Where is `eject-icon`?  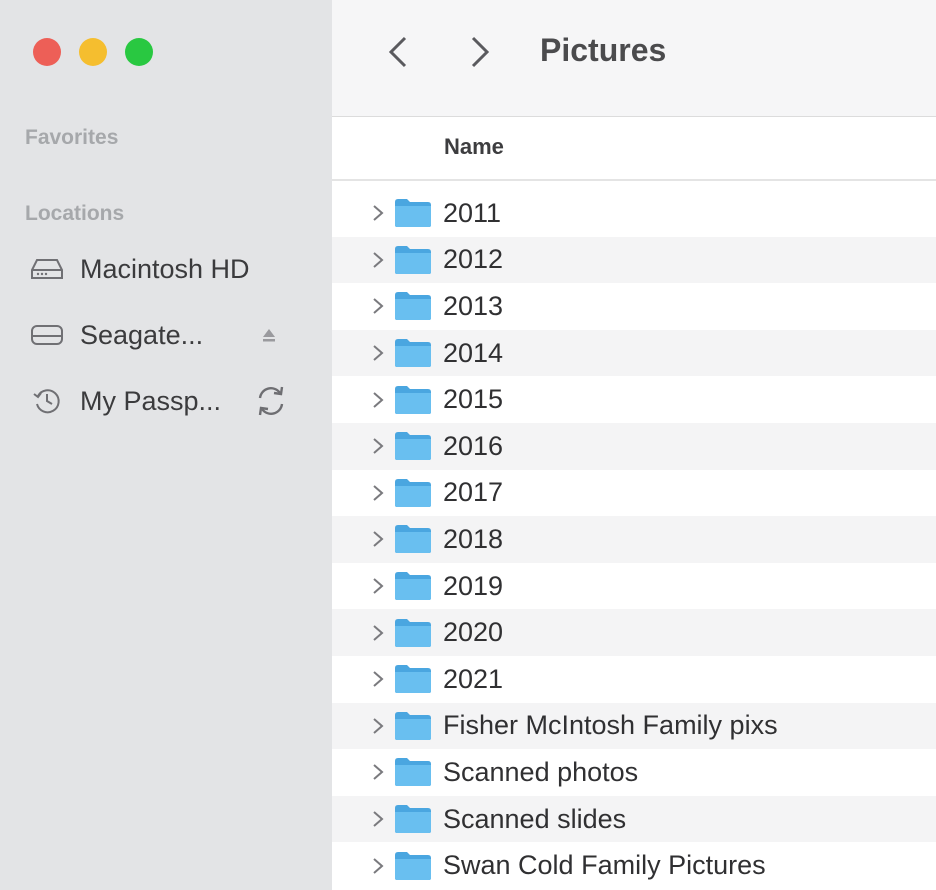
eject-icon is located at coordinates (269, 335).